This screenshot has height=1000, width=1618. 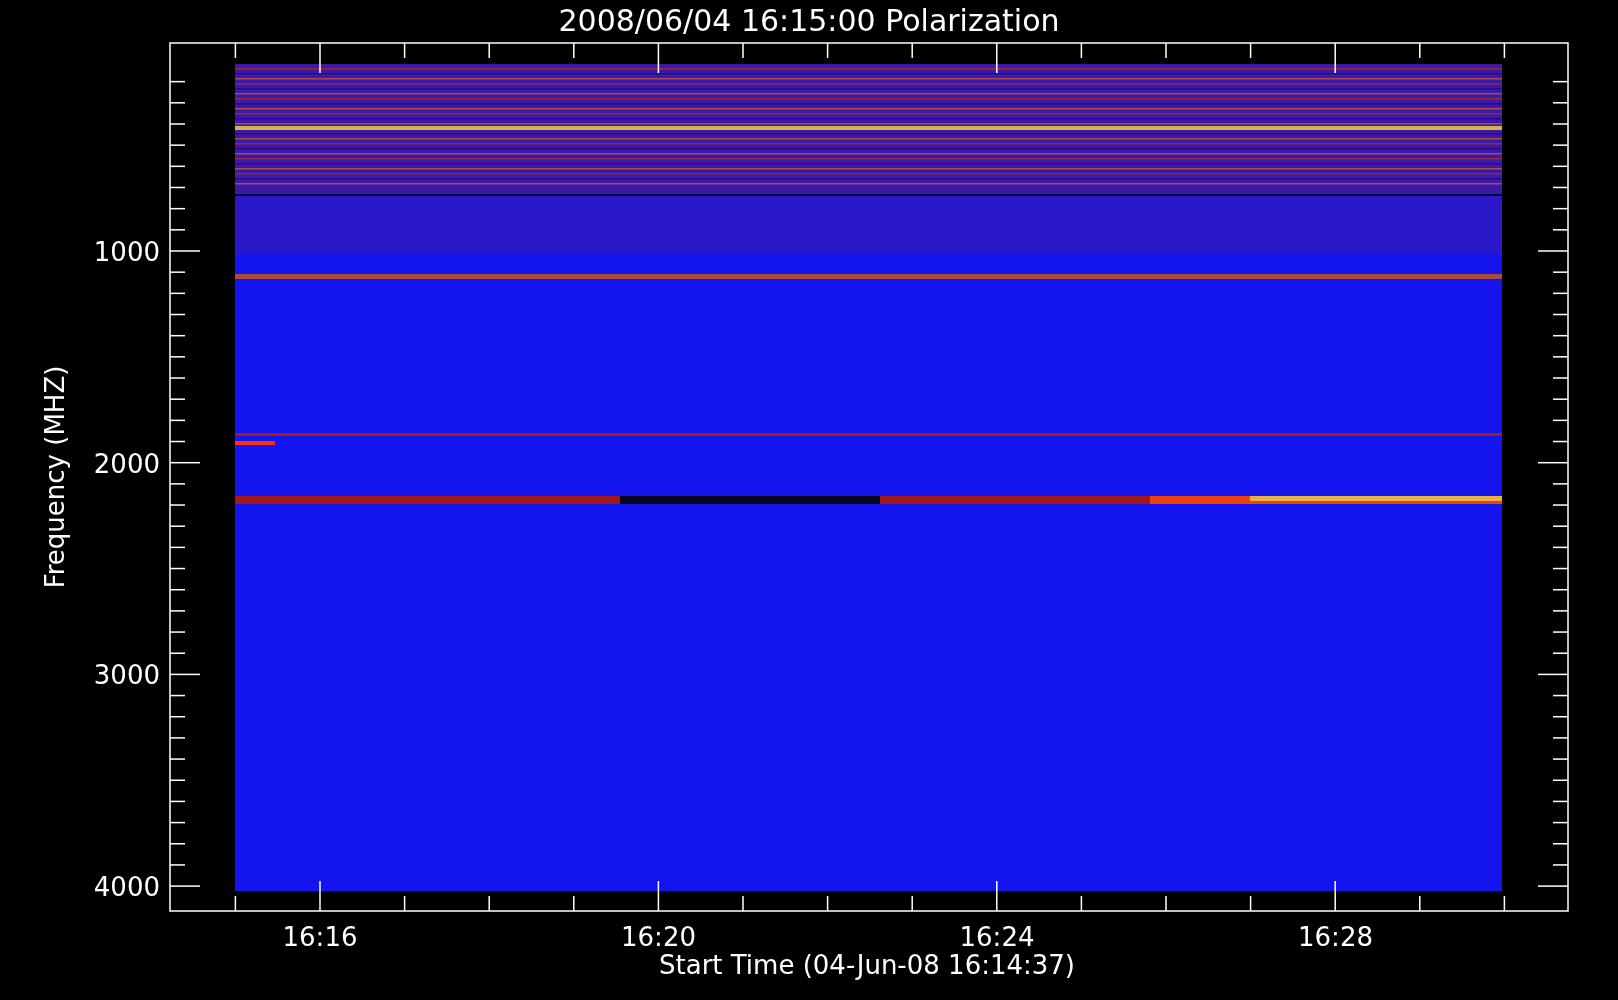 I want to click on x-tick-label: 16:16, so click(x=320, y=937).